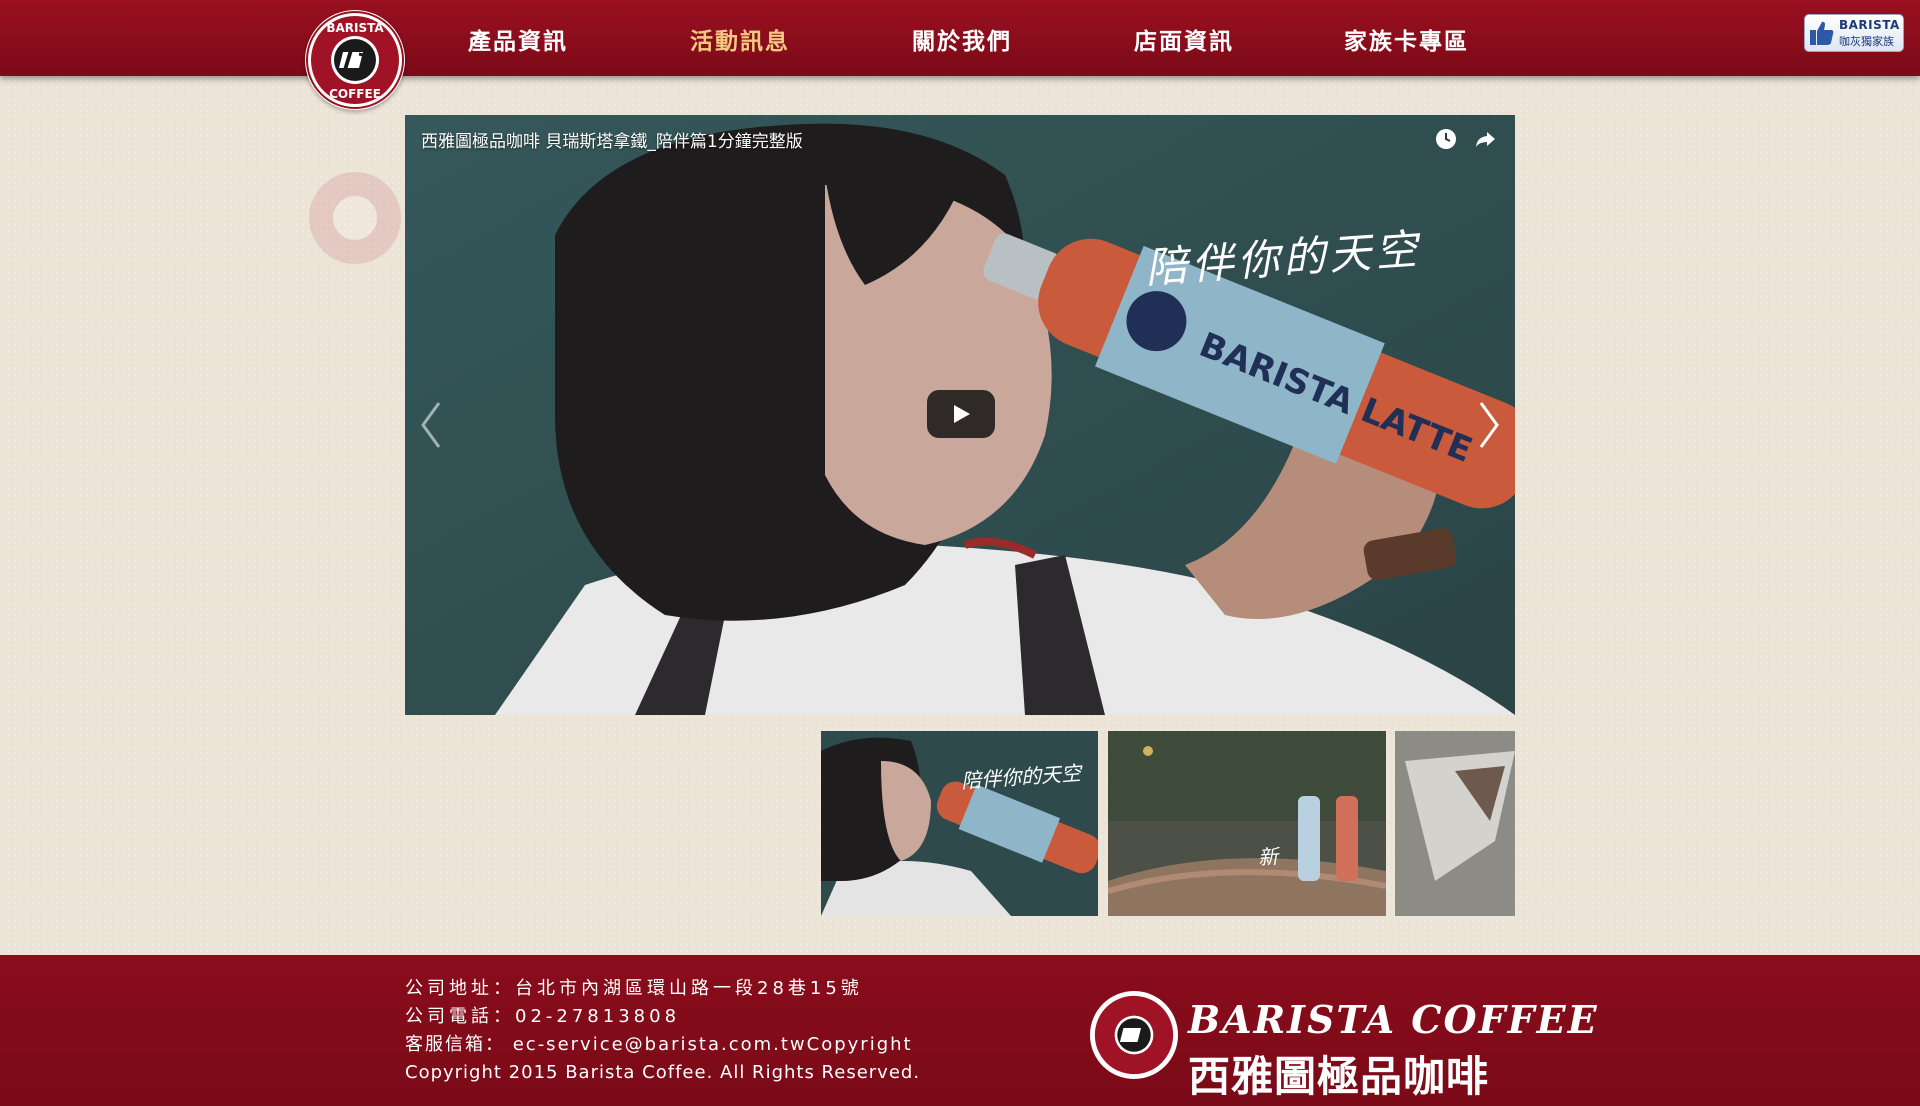 The height and width of the screenshot is (1106, 1920). I want to click on top-nav-bar: 產品資訊 活動訊息 關於我們 店面資訊 家族卡專區 BARISTA 咖灰獨家族, so click(960, 38).